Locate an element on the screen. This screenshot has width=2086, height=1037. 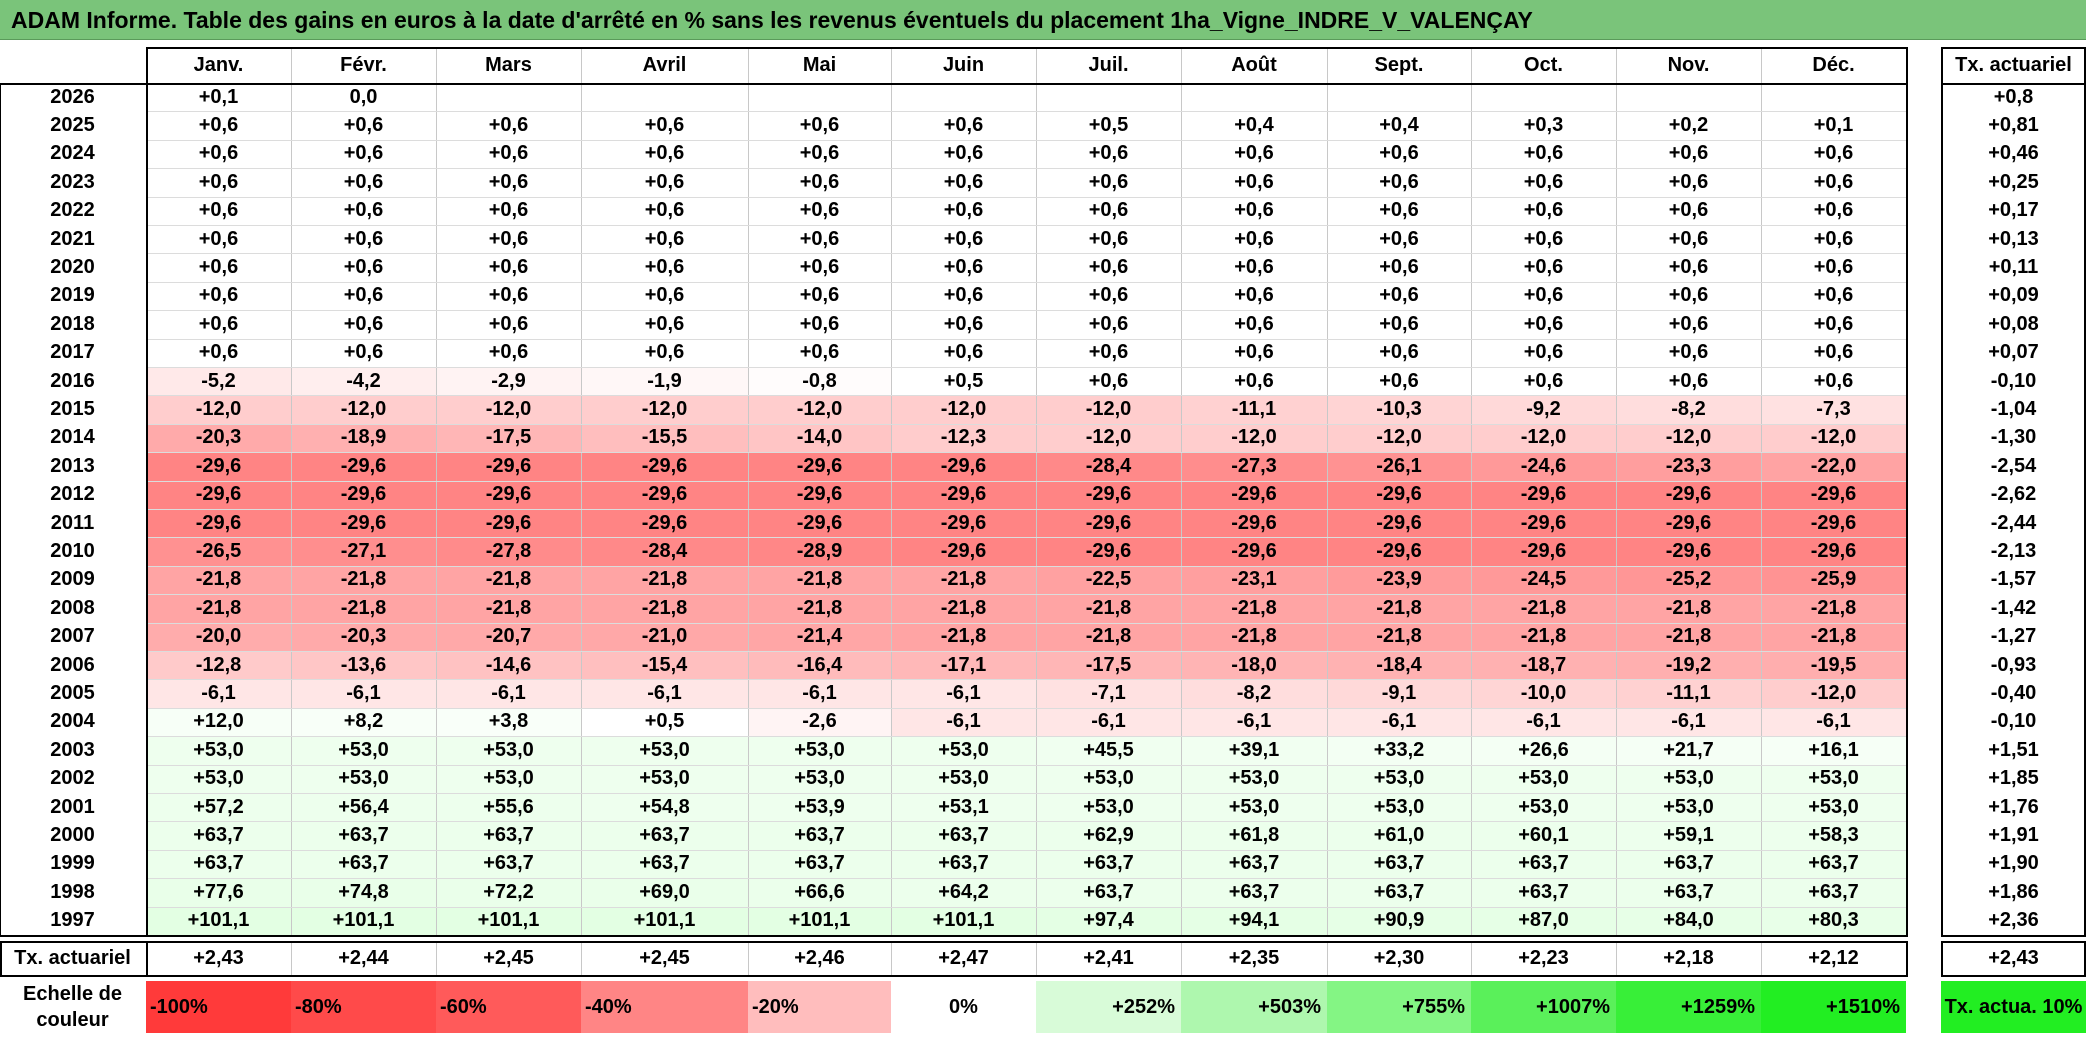
year-label: 2010 is located at coordinates (72, 551).